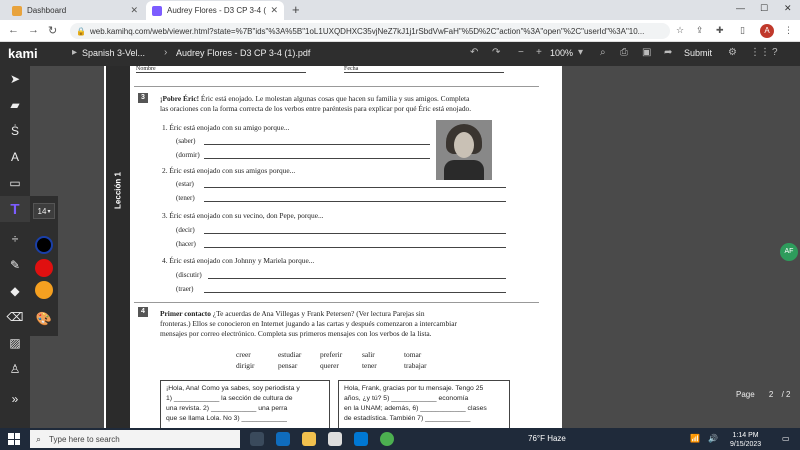  What do you see at coordinates (13, 30) in the screenshot?
I see `back-icon: ←` at bounding box center [13, 30].